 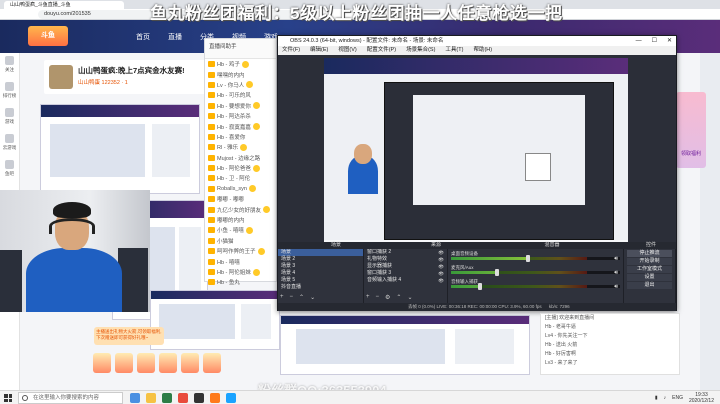 I want to click on headset-icon, so click(x=72, y=226).